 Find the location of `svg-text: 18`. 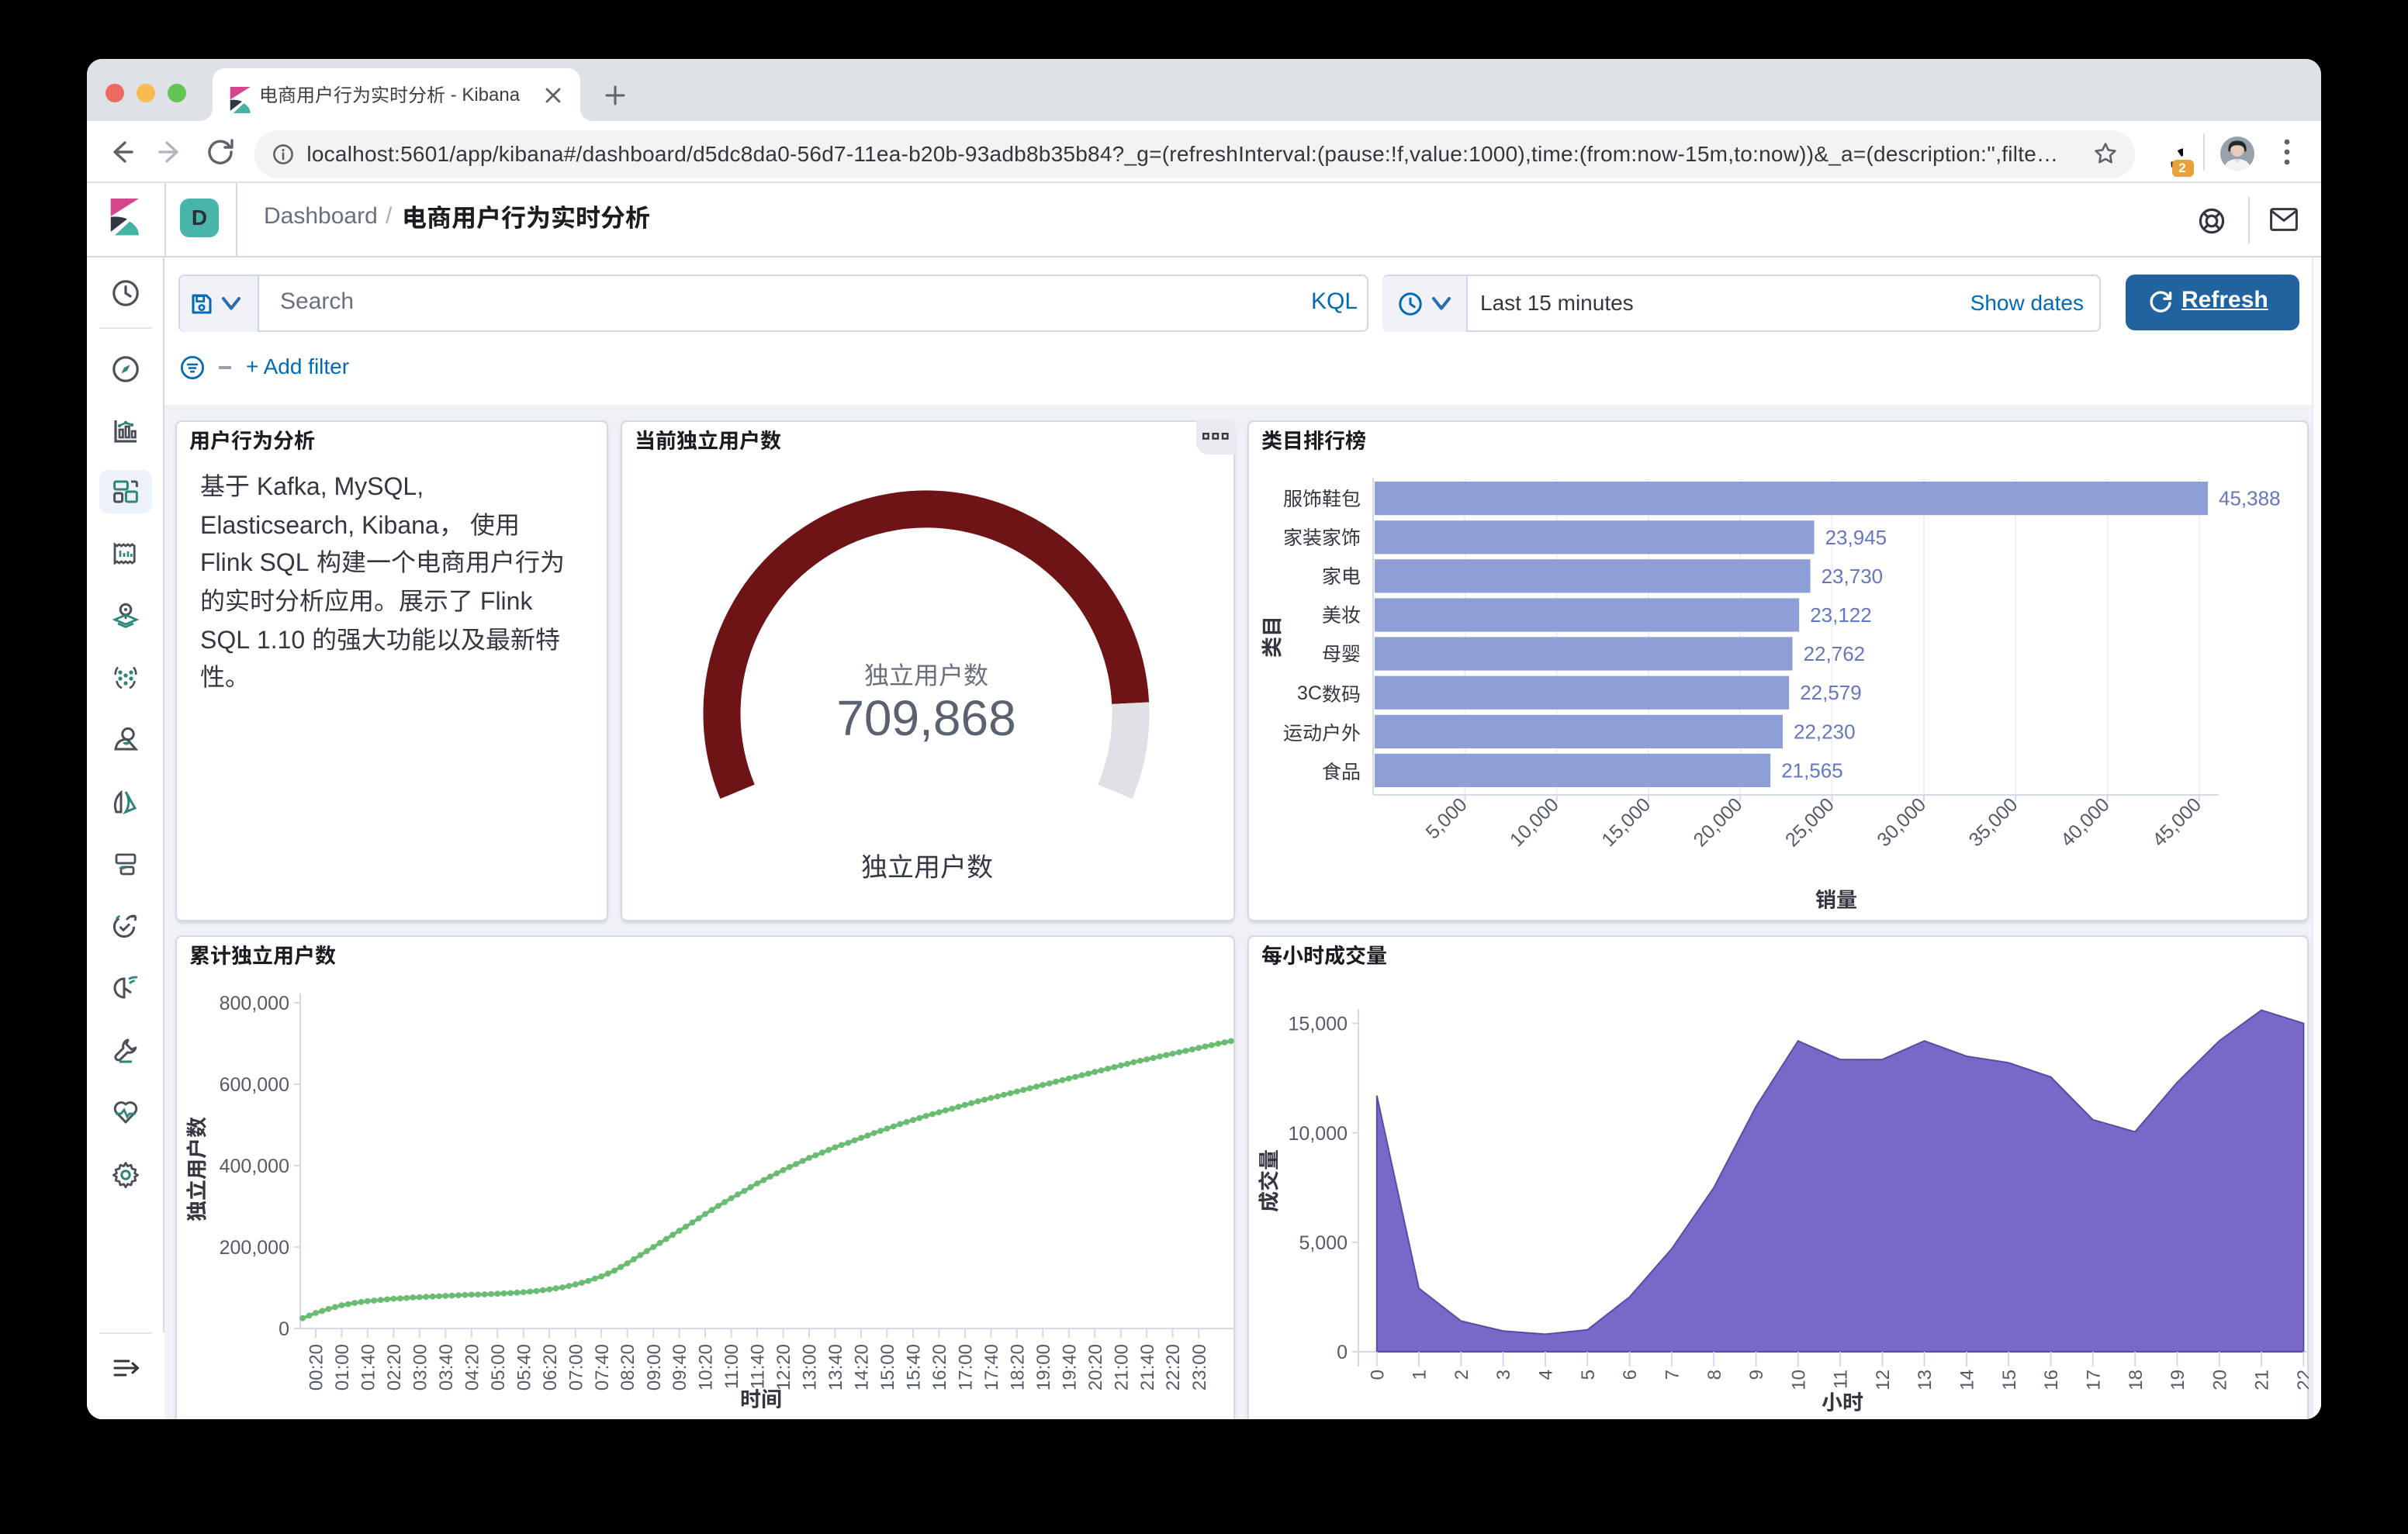

svg-text: 18 is located at coordinates (2136, 1379).